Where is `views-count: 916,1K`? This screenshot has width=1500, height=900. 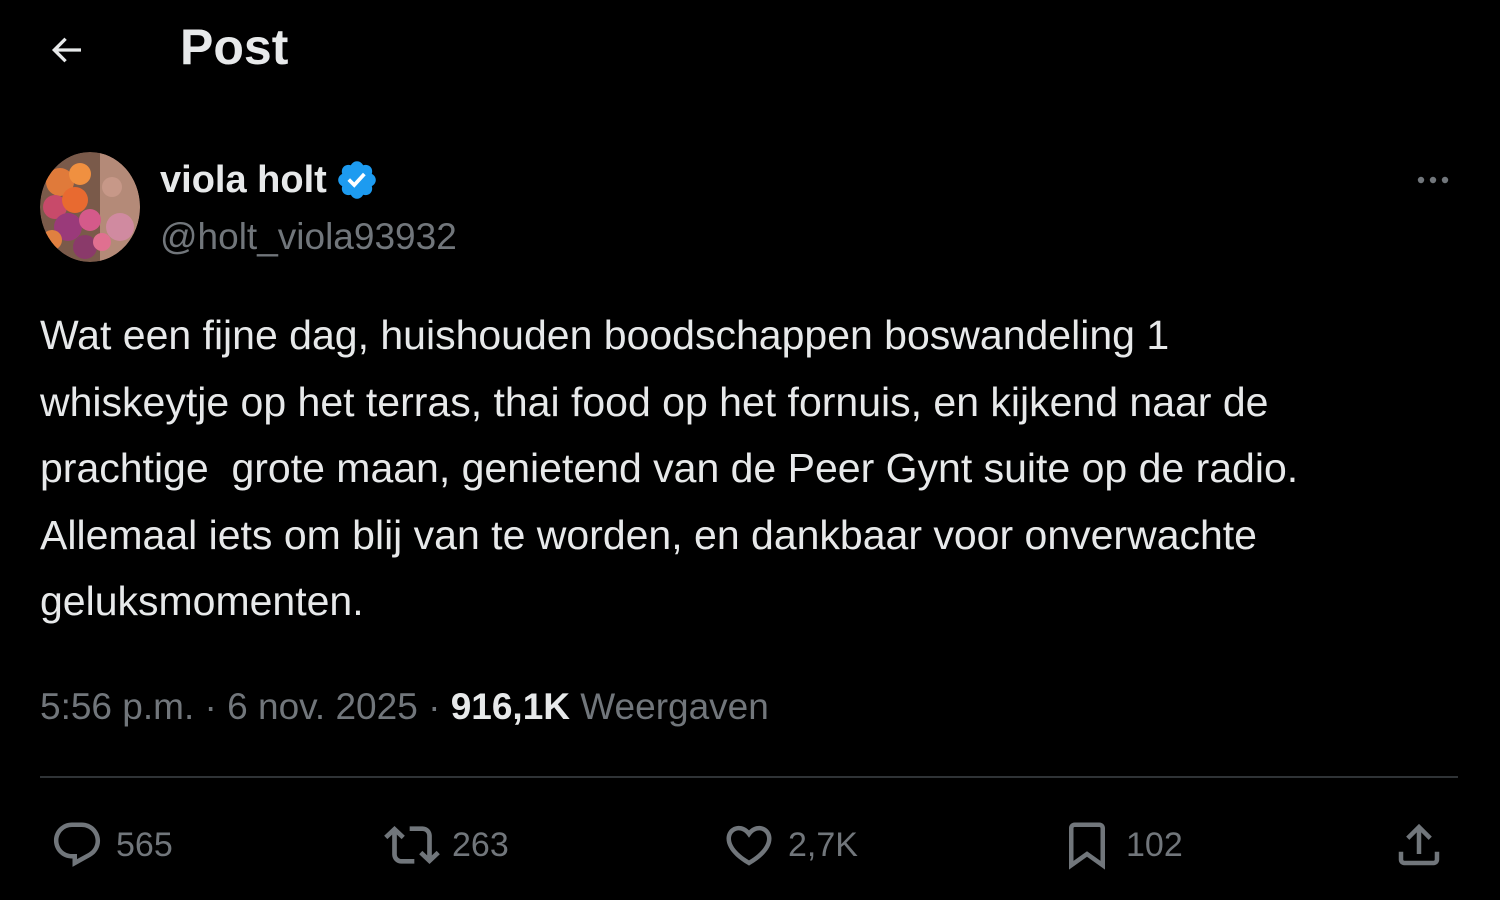 views-count: 916,1K is located at coordinates (510, 706).